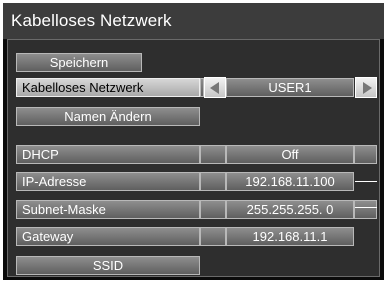 This screenshot has height=284, width=389. I want to click on ip-address-separator, so click(213, 181).